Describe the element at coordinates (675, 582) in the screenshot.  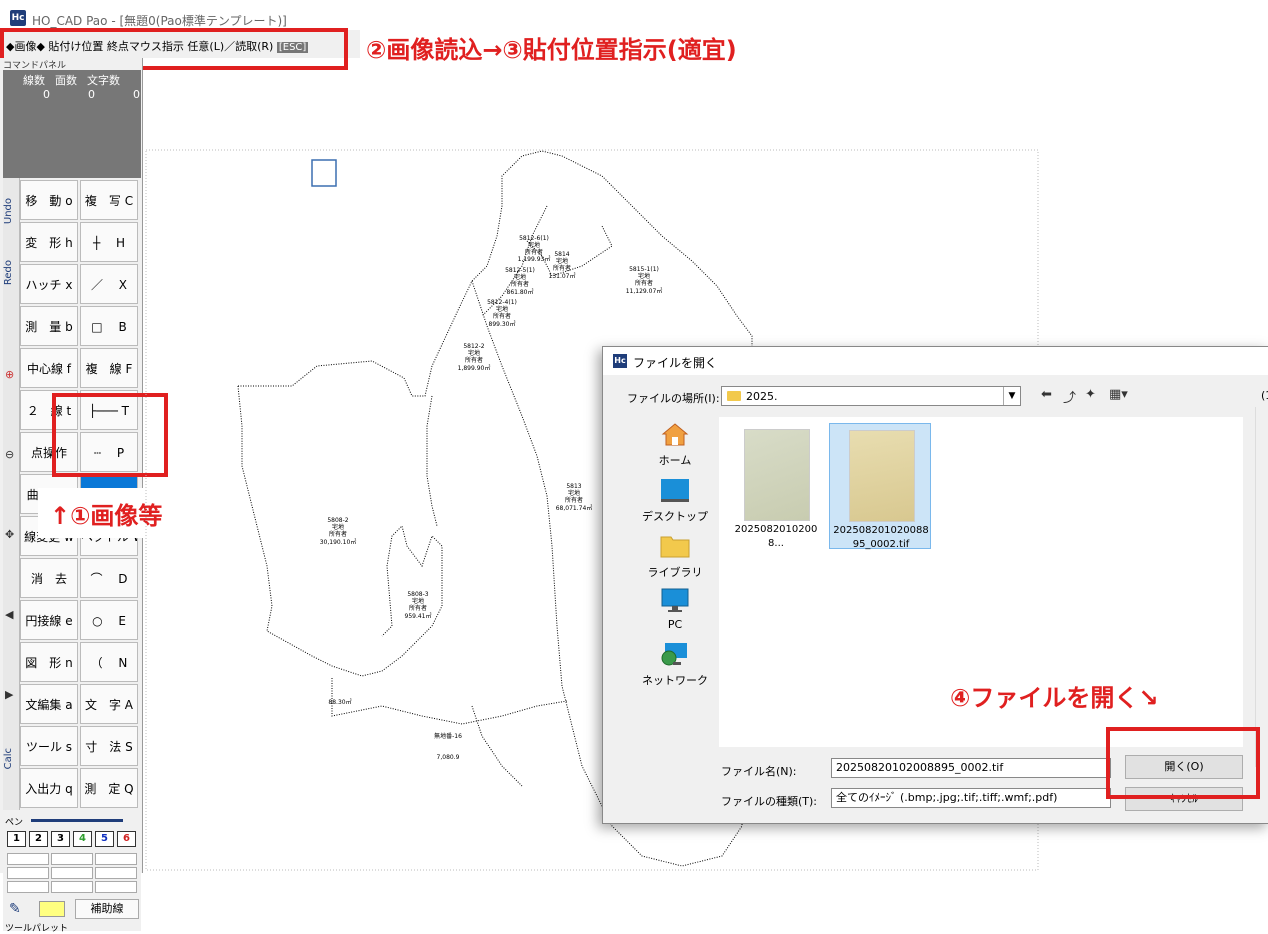
I see `places-bar: ホーム デスクトップ ライブラリ PC ネットワーク` at that location.